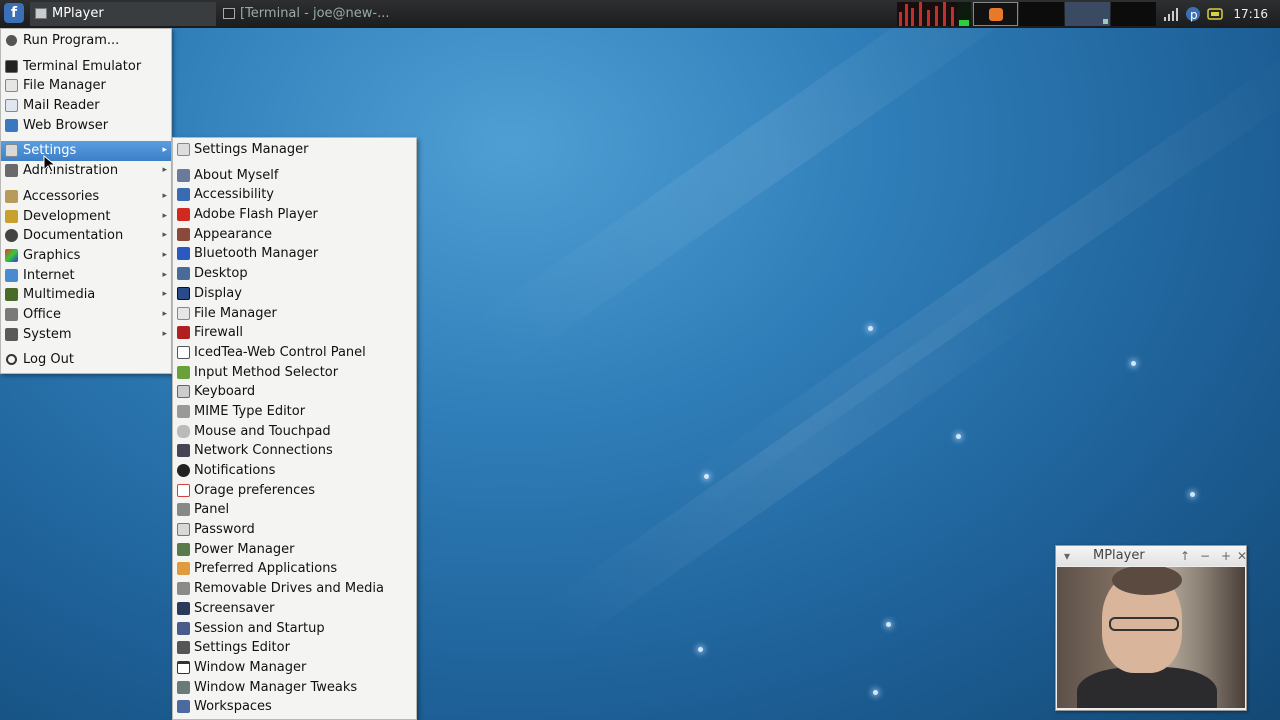 This screenshot has width=1280, height=720. I want to click on menu-item-mail-reader: Mail Reader, so click(86, 106).